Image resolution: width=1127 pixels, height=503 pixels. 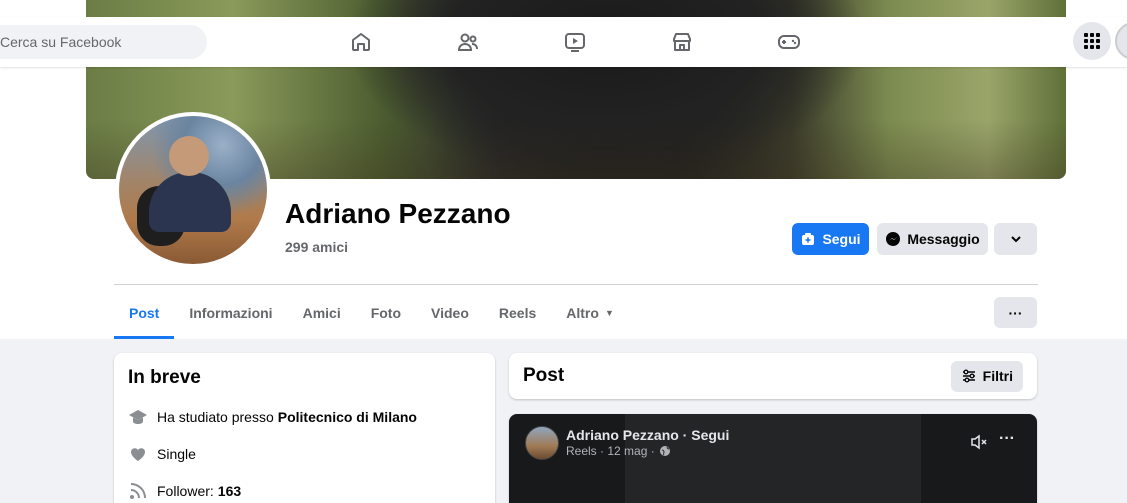 I want to click on intro-title: In breve, so click(x=164, y=377).